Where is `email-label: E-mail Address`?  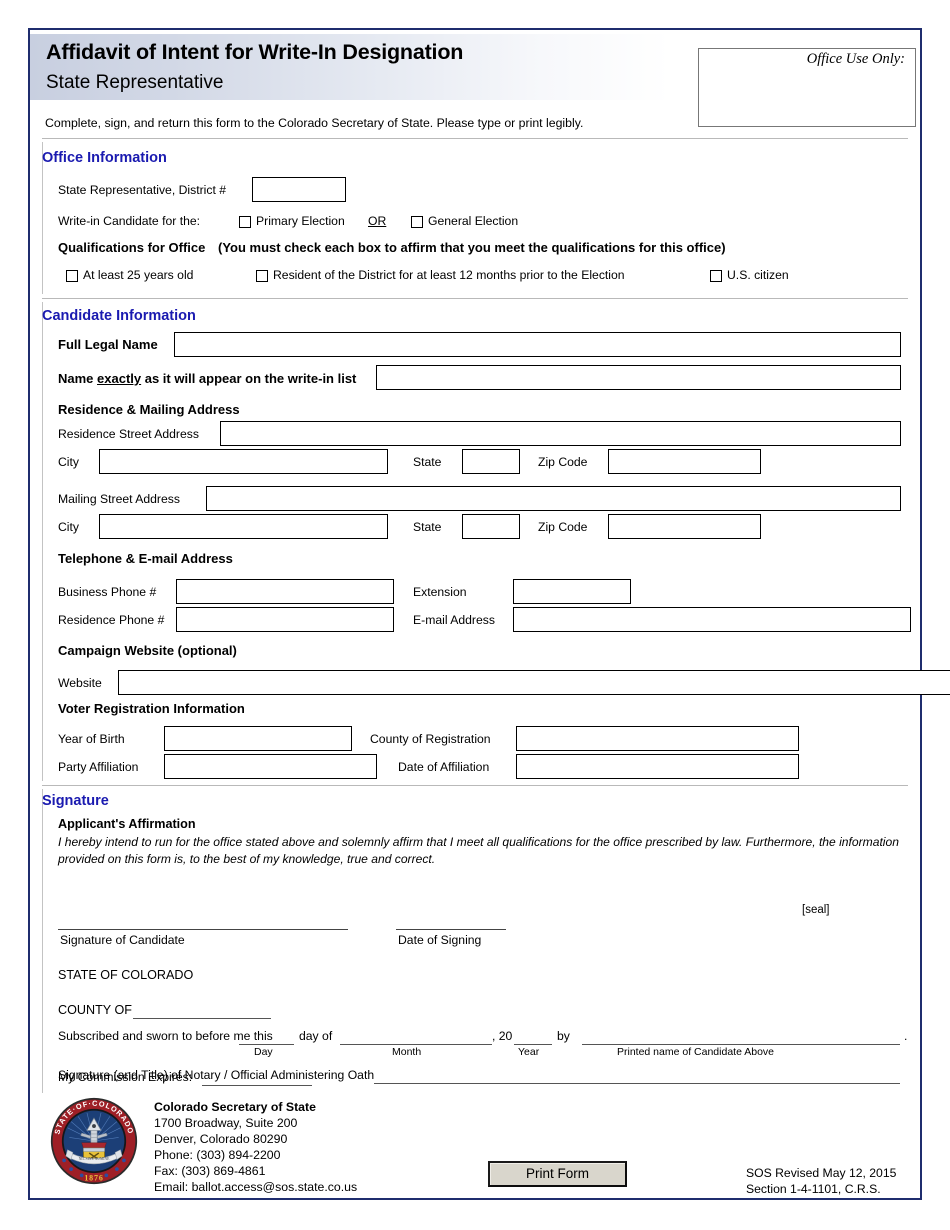
email-label: E-mail Address is located at coordinates (454, 620).